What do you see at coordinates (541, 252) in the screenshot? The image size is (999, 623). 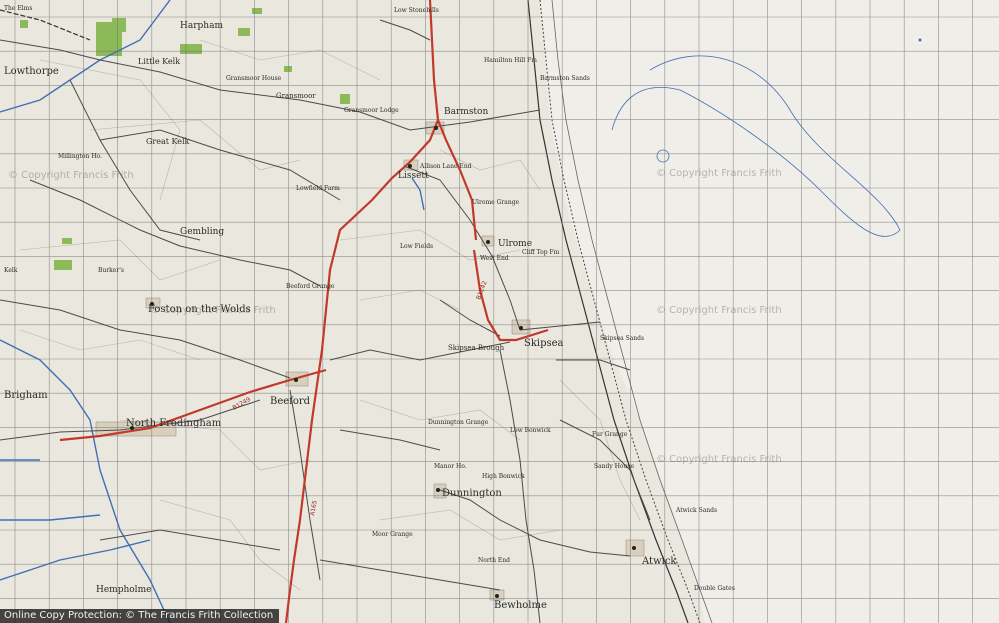 I see `label-cliff-top: Cliff Top Fm` at bounding box center [541, 252].